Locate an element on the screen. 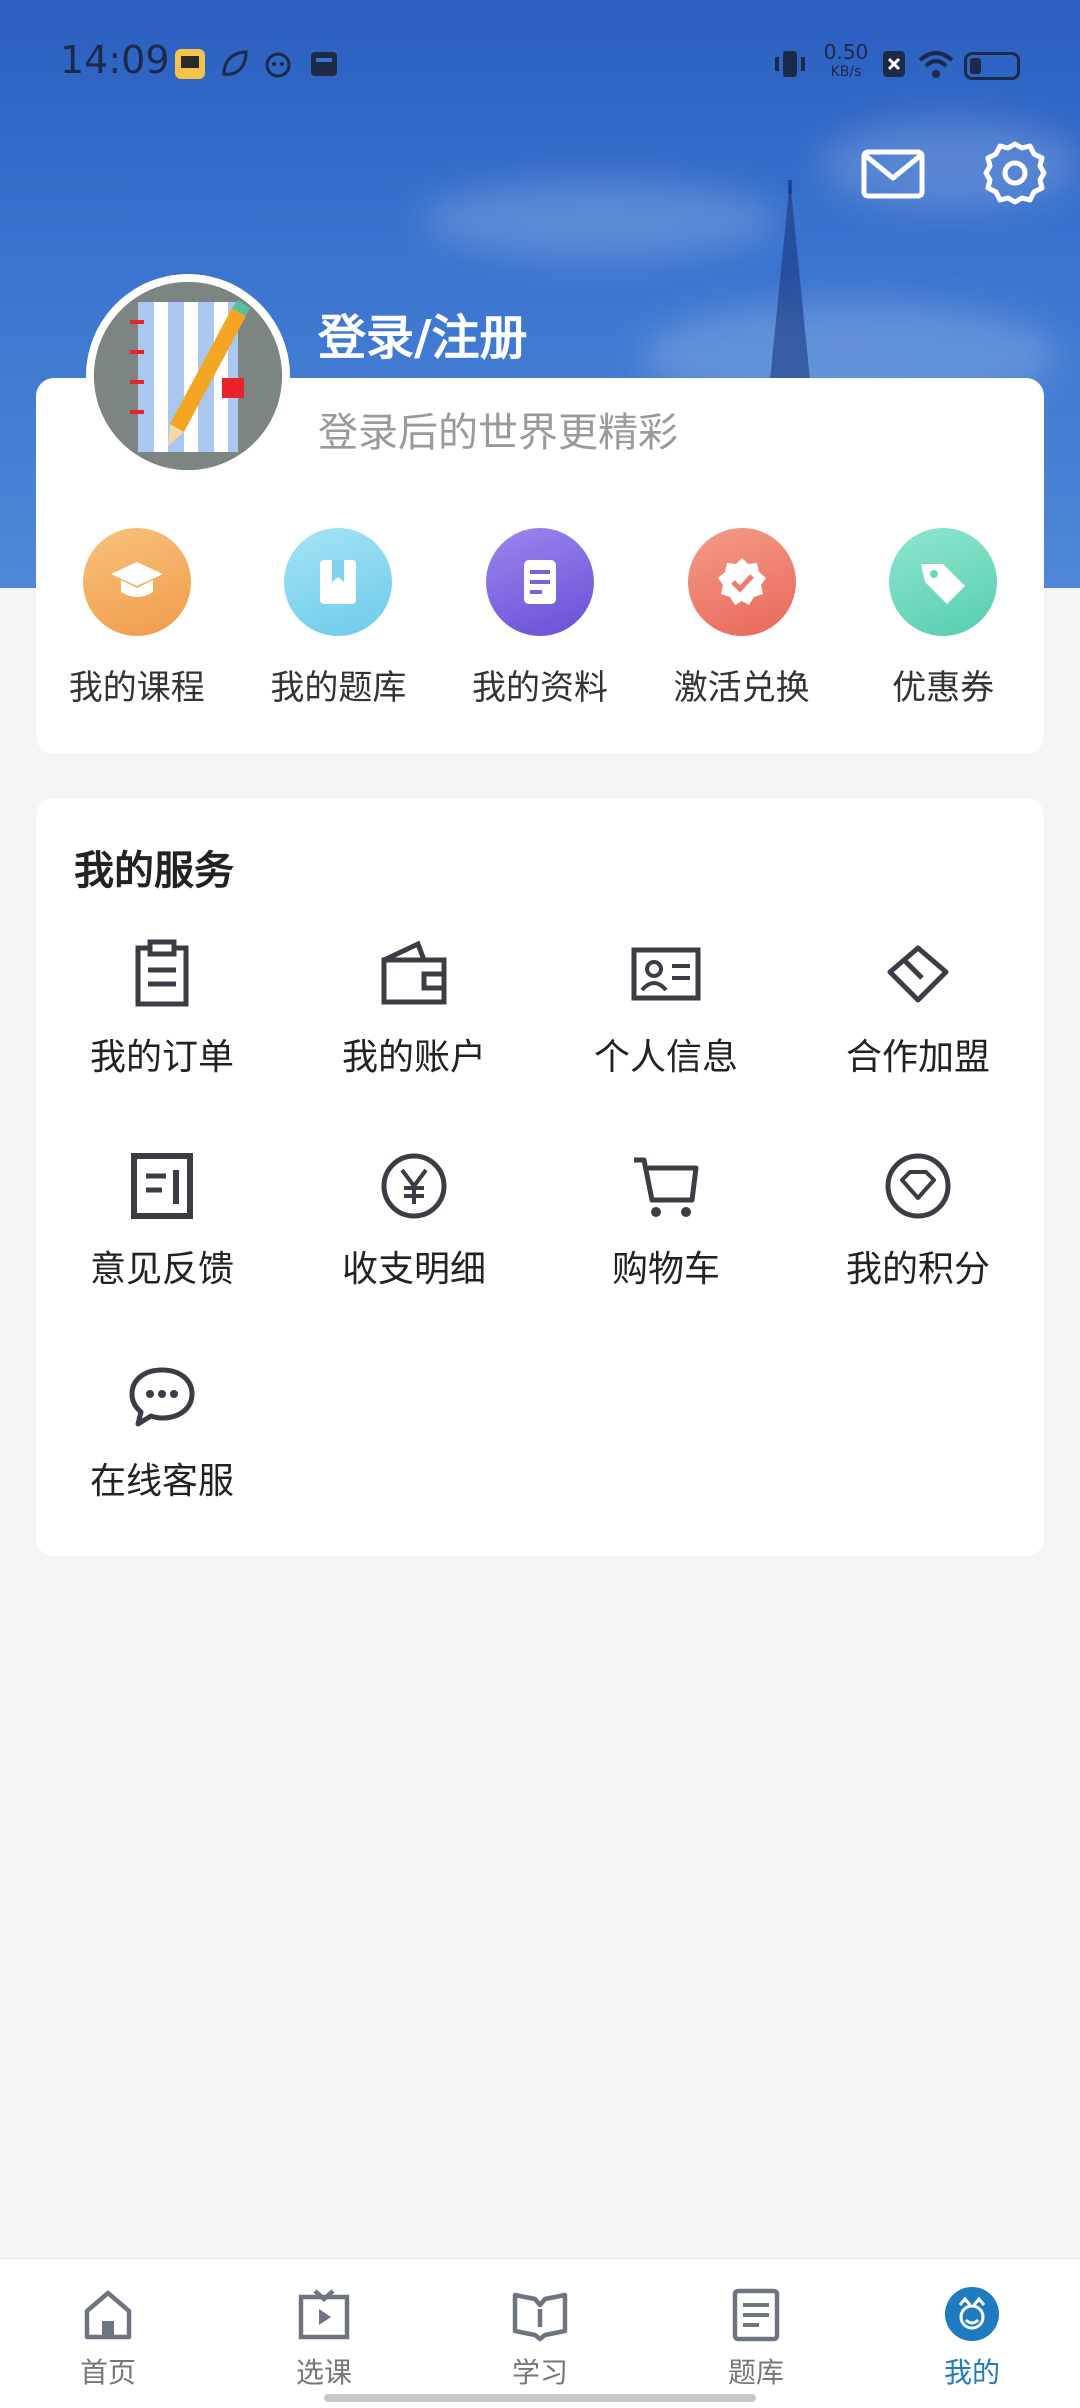  status-bar: 14:09 0.50 KB/s is located at coordinates (540, 55).